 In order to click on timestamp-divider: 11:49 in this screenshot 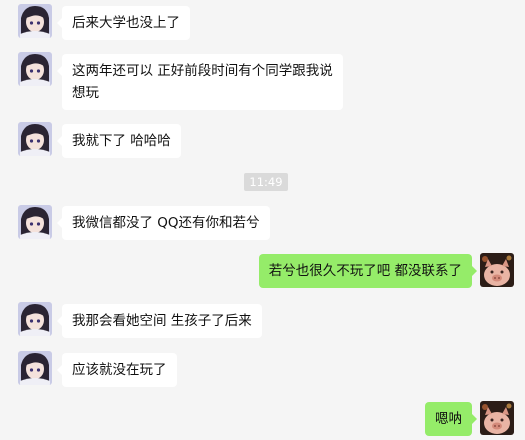, I will do `click(266, 182)`.